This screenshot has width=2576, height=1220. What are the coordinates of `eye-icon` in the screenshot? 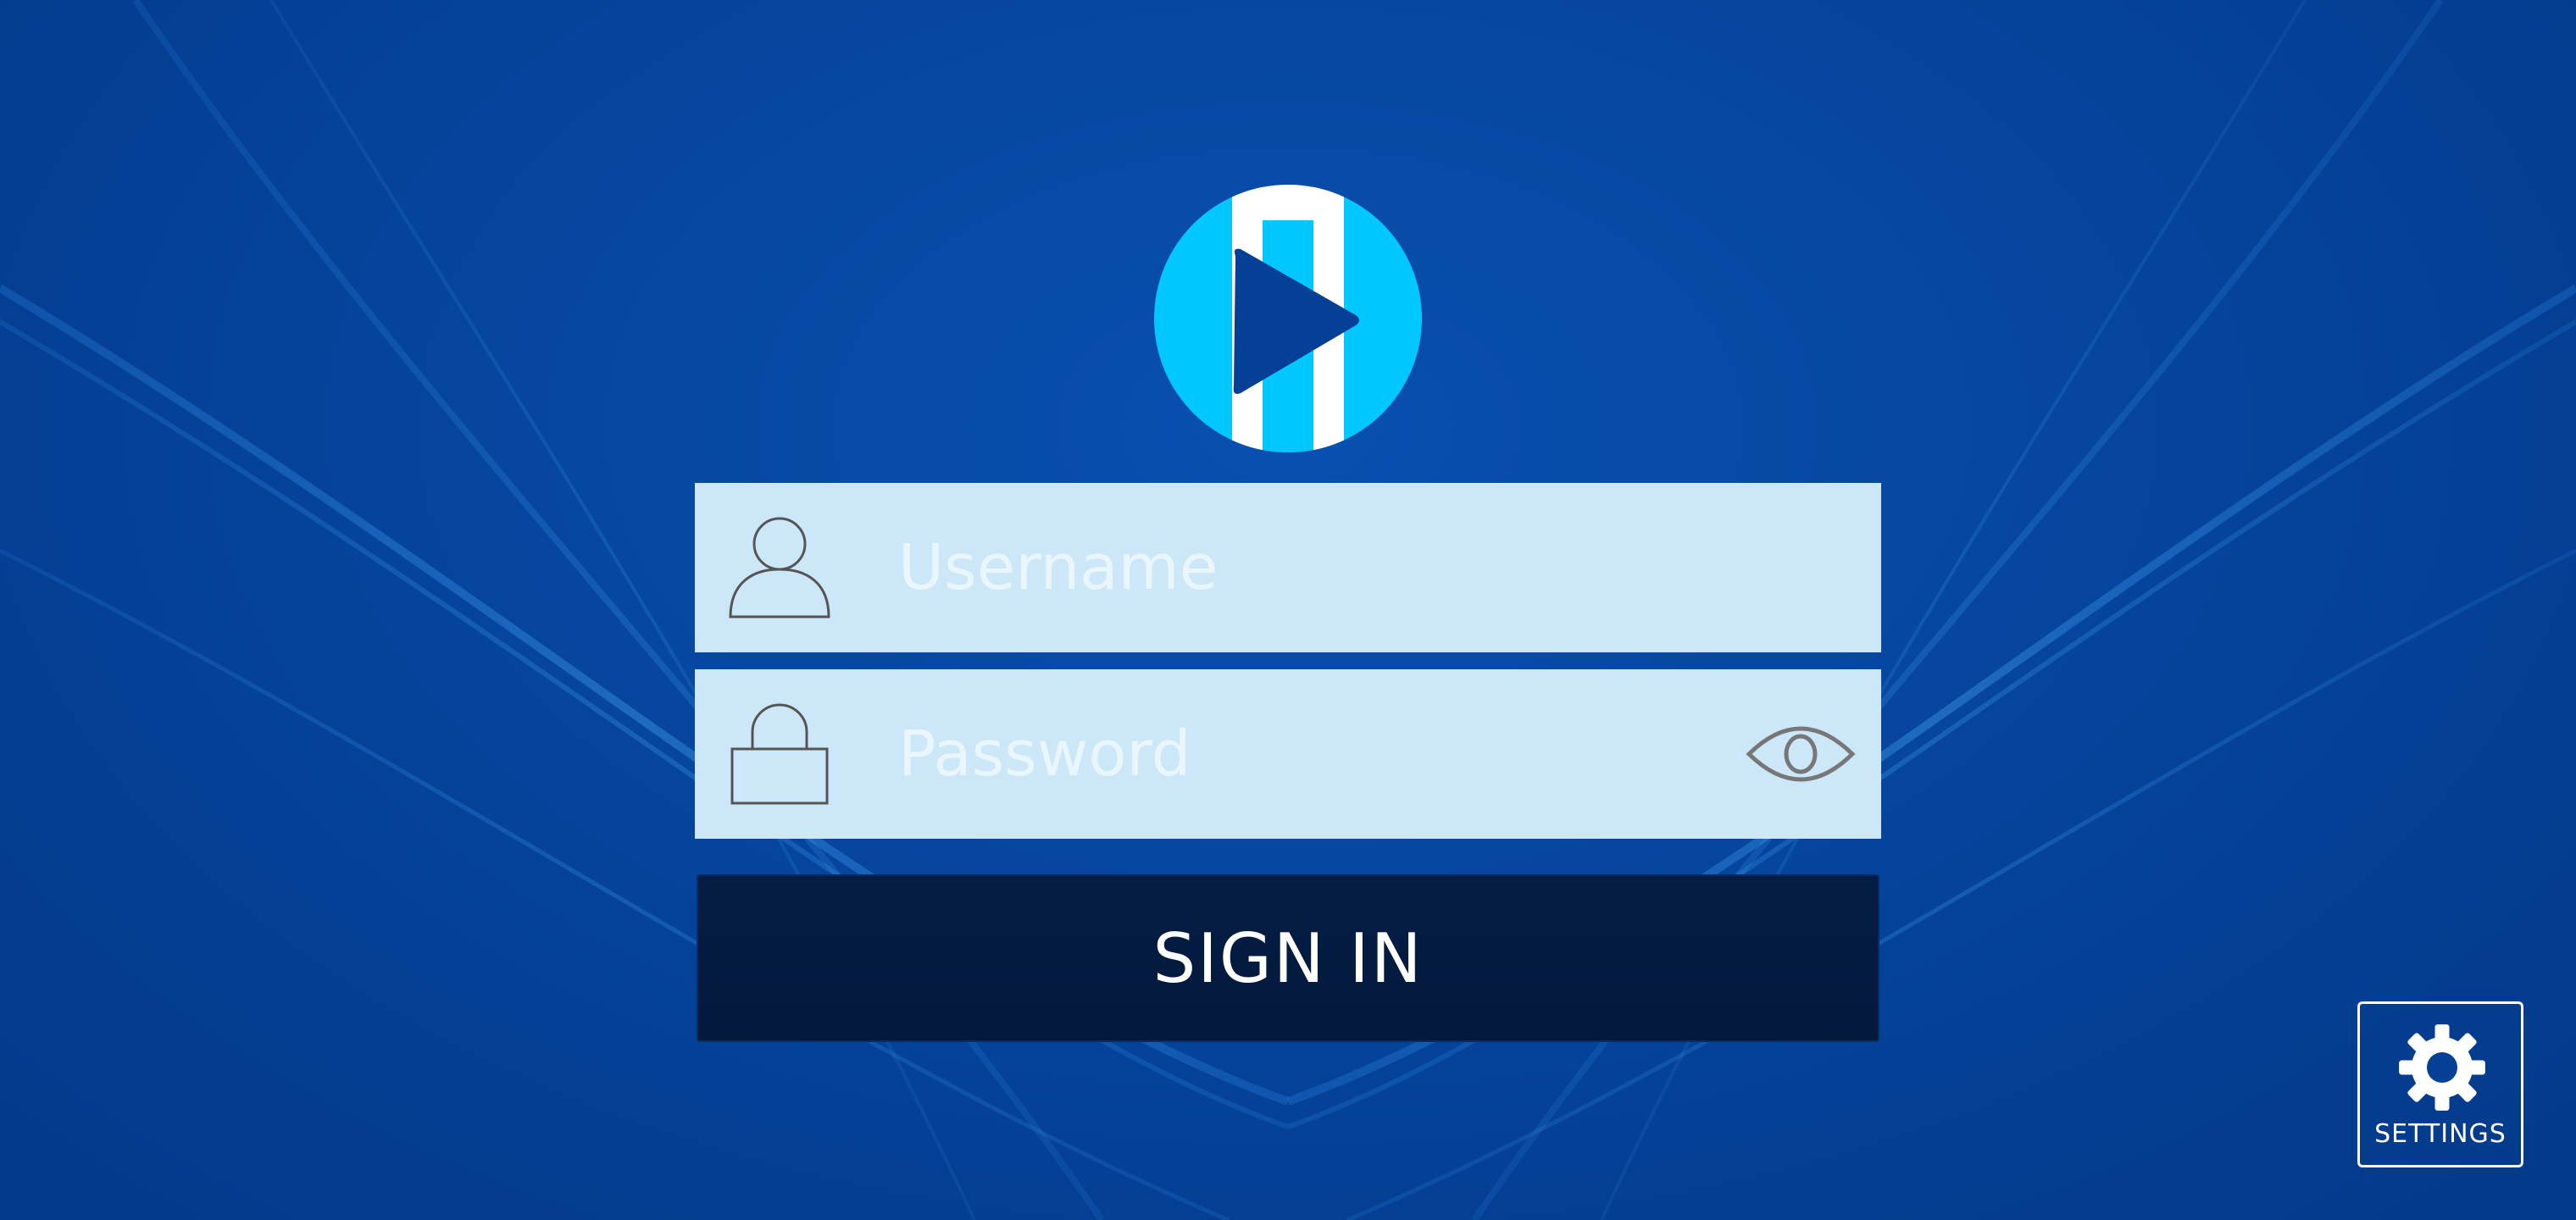 It's located at (1801, 754).